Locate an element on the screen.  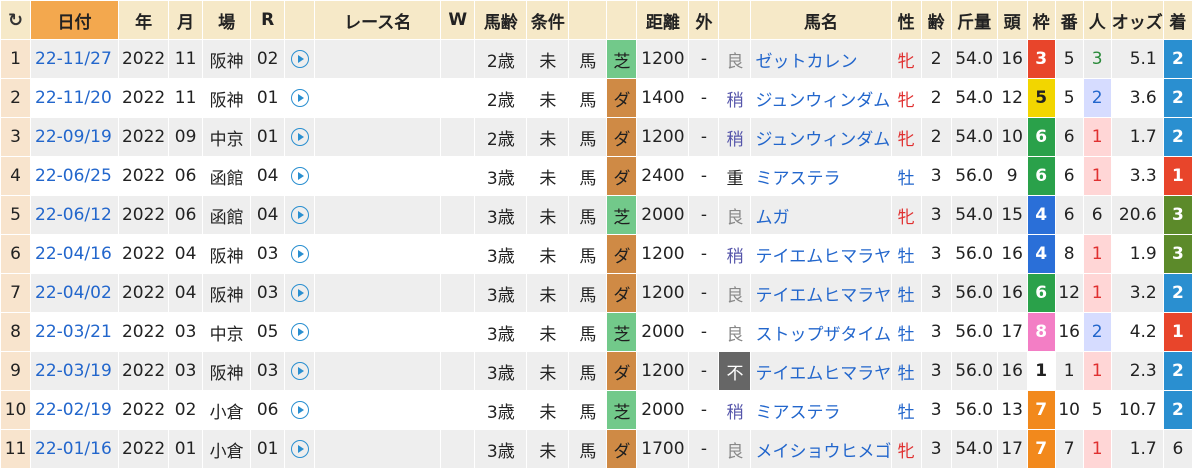
date-link: 22-11/27 is located at coordinates (75, 59).